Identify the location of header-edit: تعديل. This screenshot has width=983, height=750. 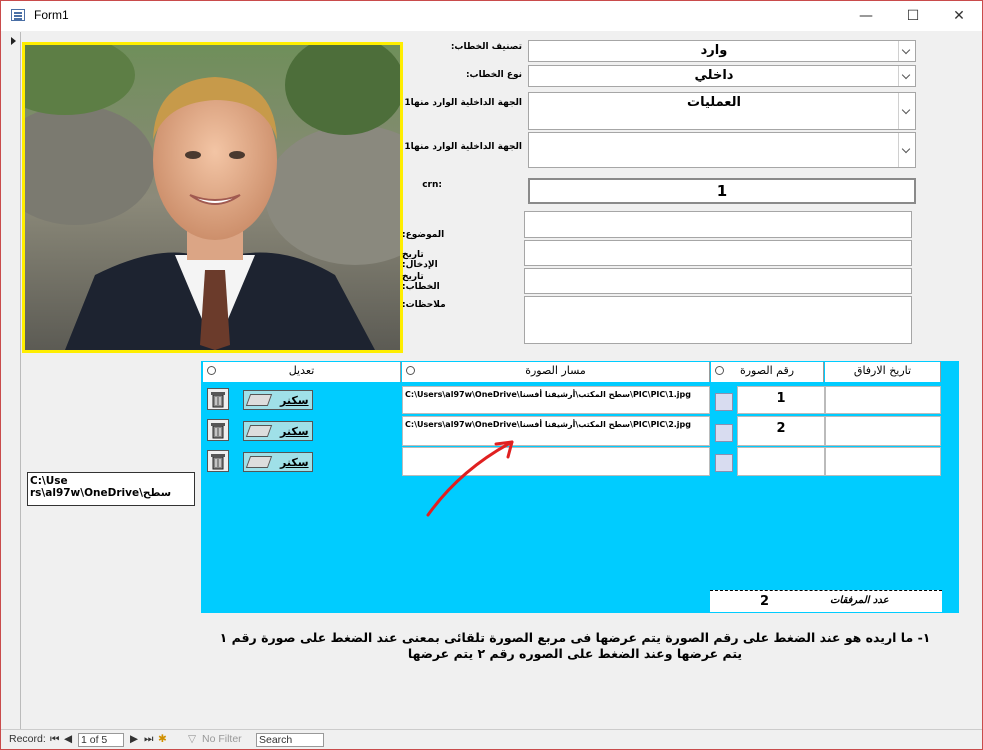
(302, 372).